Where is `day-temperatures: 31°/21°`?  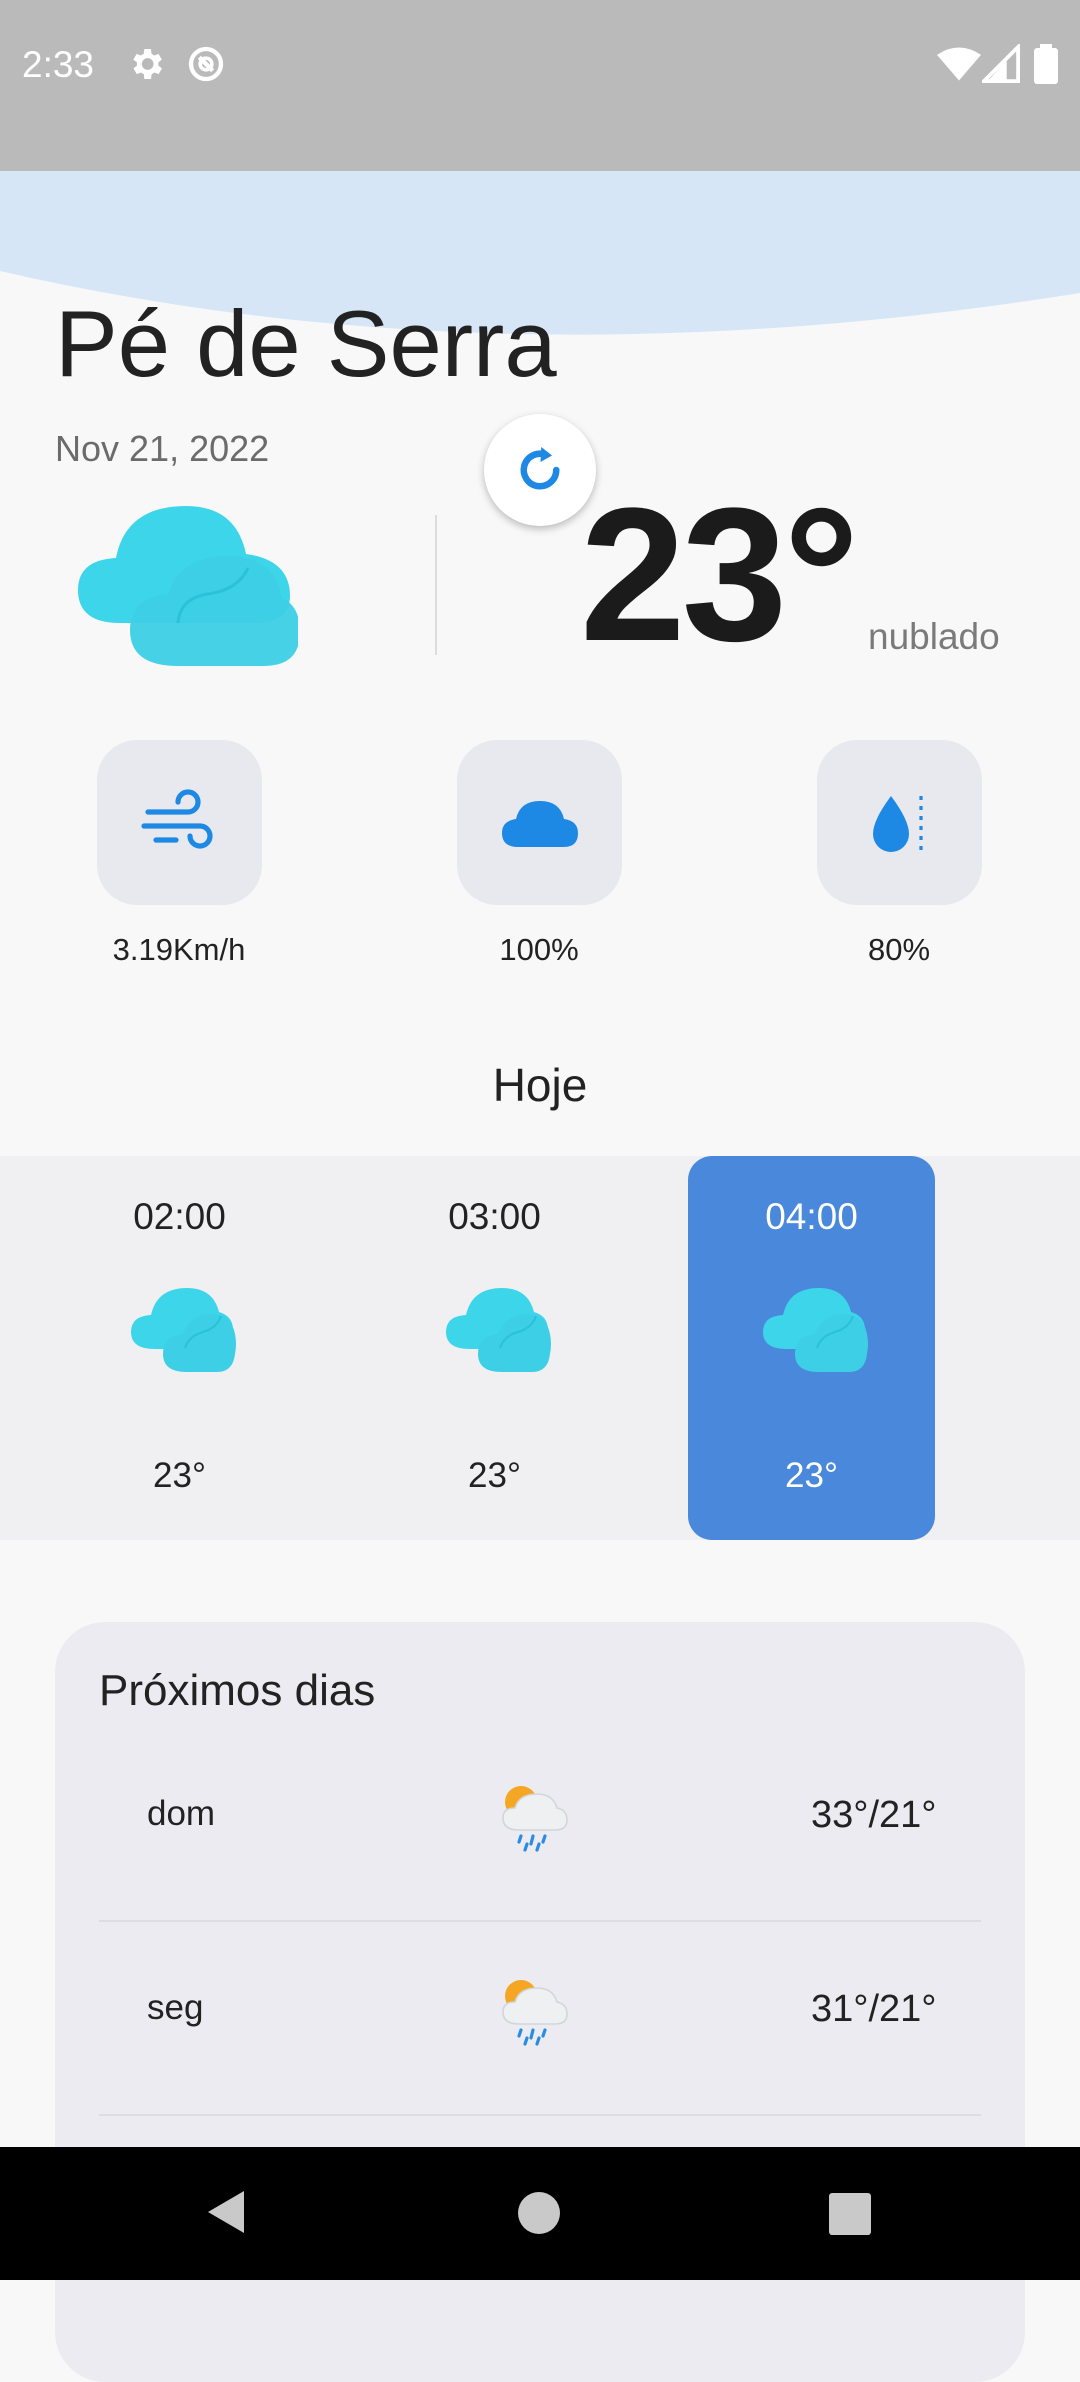 day-temperatures: 31°/21° is located at coordinates (874, 2009).